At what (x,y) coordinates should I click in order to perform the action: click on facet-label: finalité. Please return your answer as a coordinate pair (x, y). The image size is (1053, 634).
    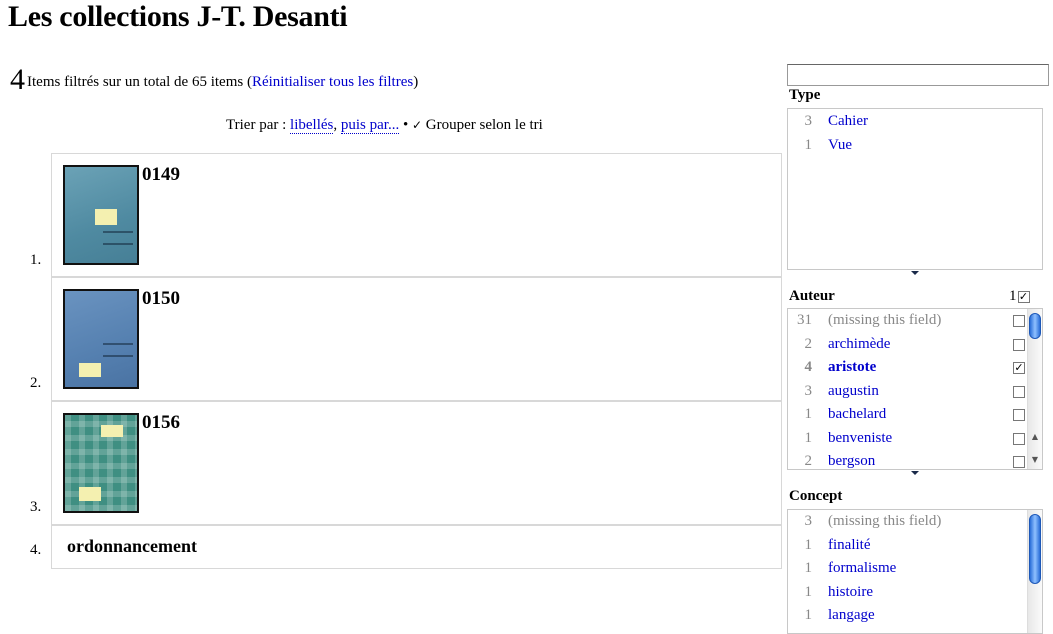
    Looking at the image, I should click on (849, 545).